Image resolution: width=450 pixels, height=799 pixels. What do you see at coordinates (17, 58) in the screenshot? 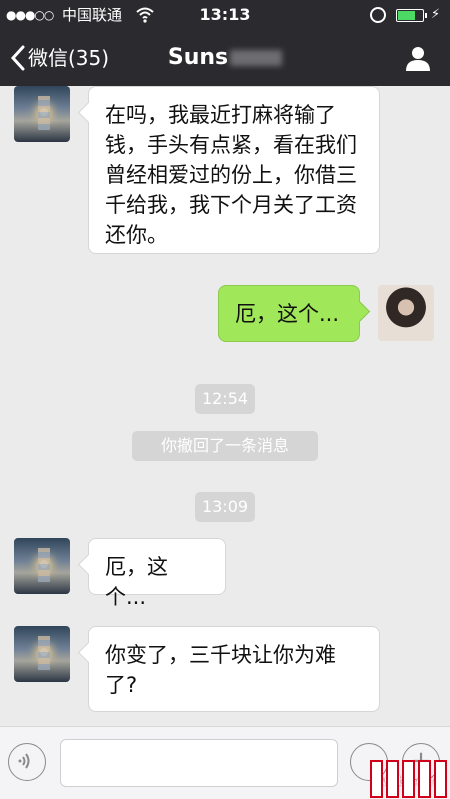
I see `chevron-left-icon` at bounding box center [17, 58].